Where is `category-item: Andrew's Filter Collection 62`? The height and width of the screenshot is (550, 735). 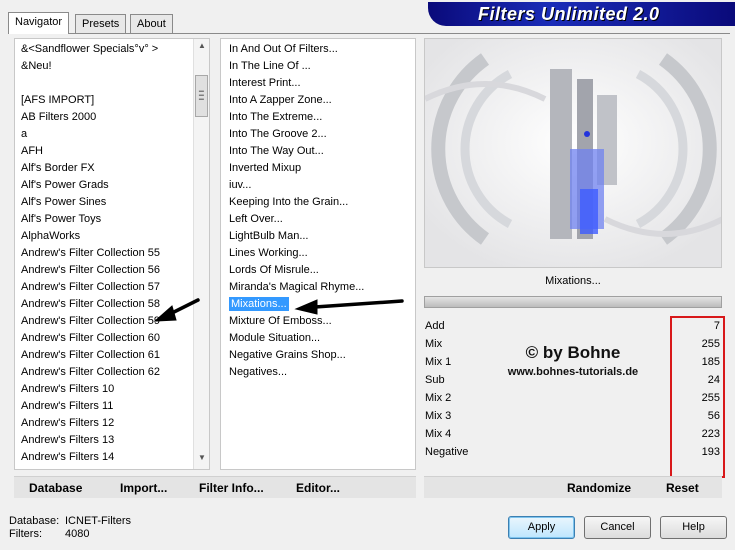 category-item: Andrew's Filter Collection 62 is located at coordinates (115, 372).